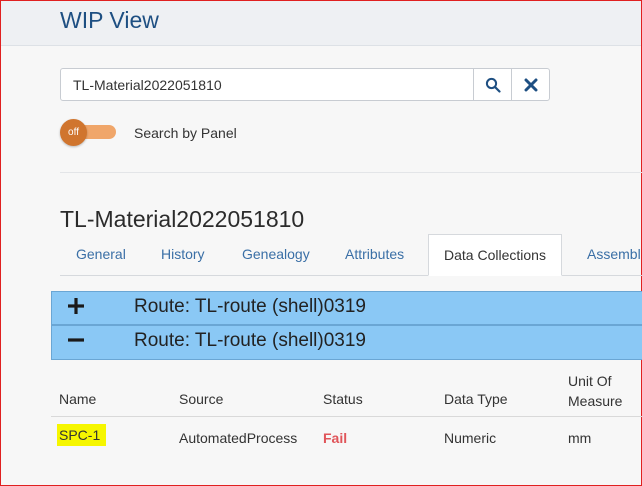 The image size is (642, 486). What do you see at coordinates (267, 84) in the screenshot?
I see `search-input` at bounding box center [267, 84].